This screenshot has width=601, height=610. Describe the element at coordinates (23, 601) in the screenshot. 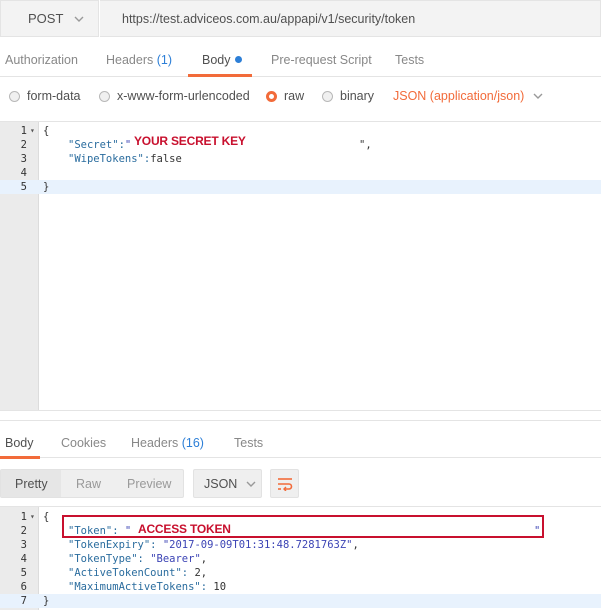

I see `line-number: 7` at that location.